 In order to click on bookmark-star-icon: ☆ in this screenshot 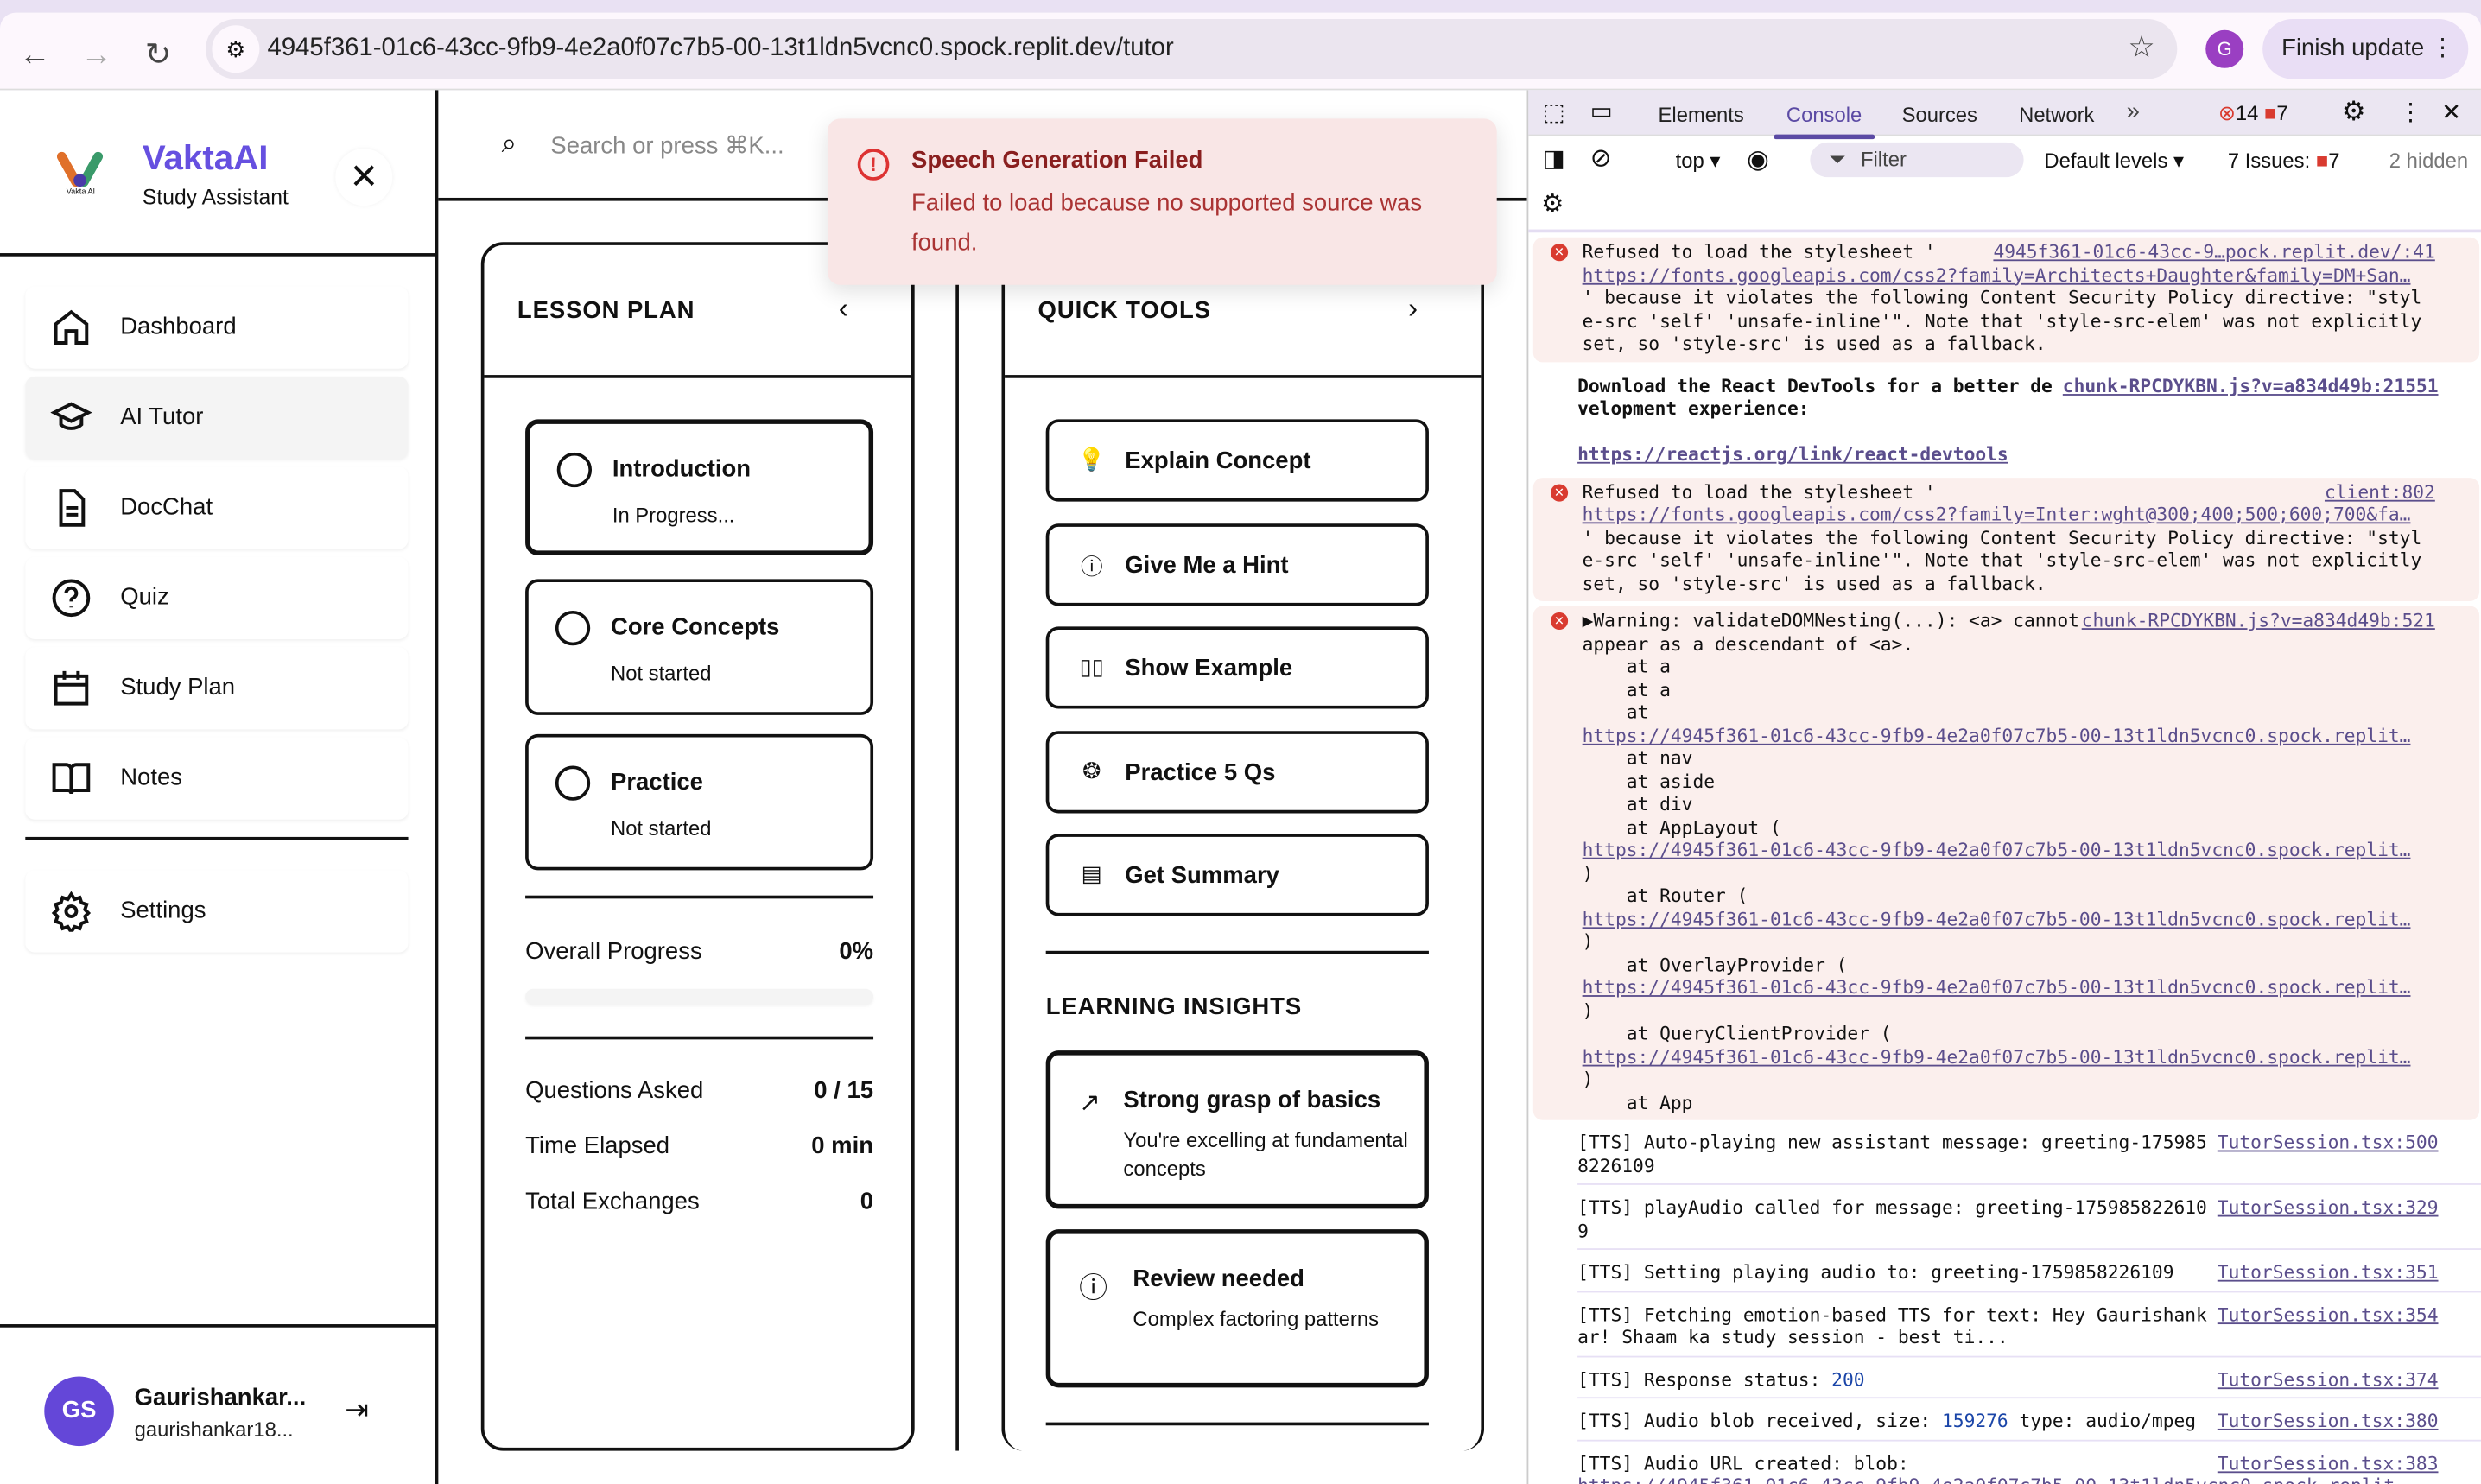, I will do `click(2141, 48)`.